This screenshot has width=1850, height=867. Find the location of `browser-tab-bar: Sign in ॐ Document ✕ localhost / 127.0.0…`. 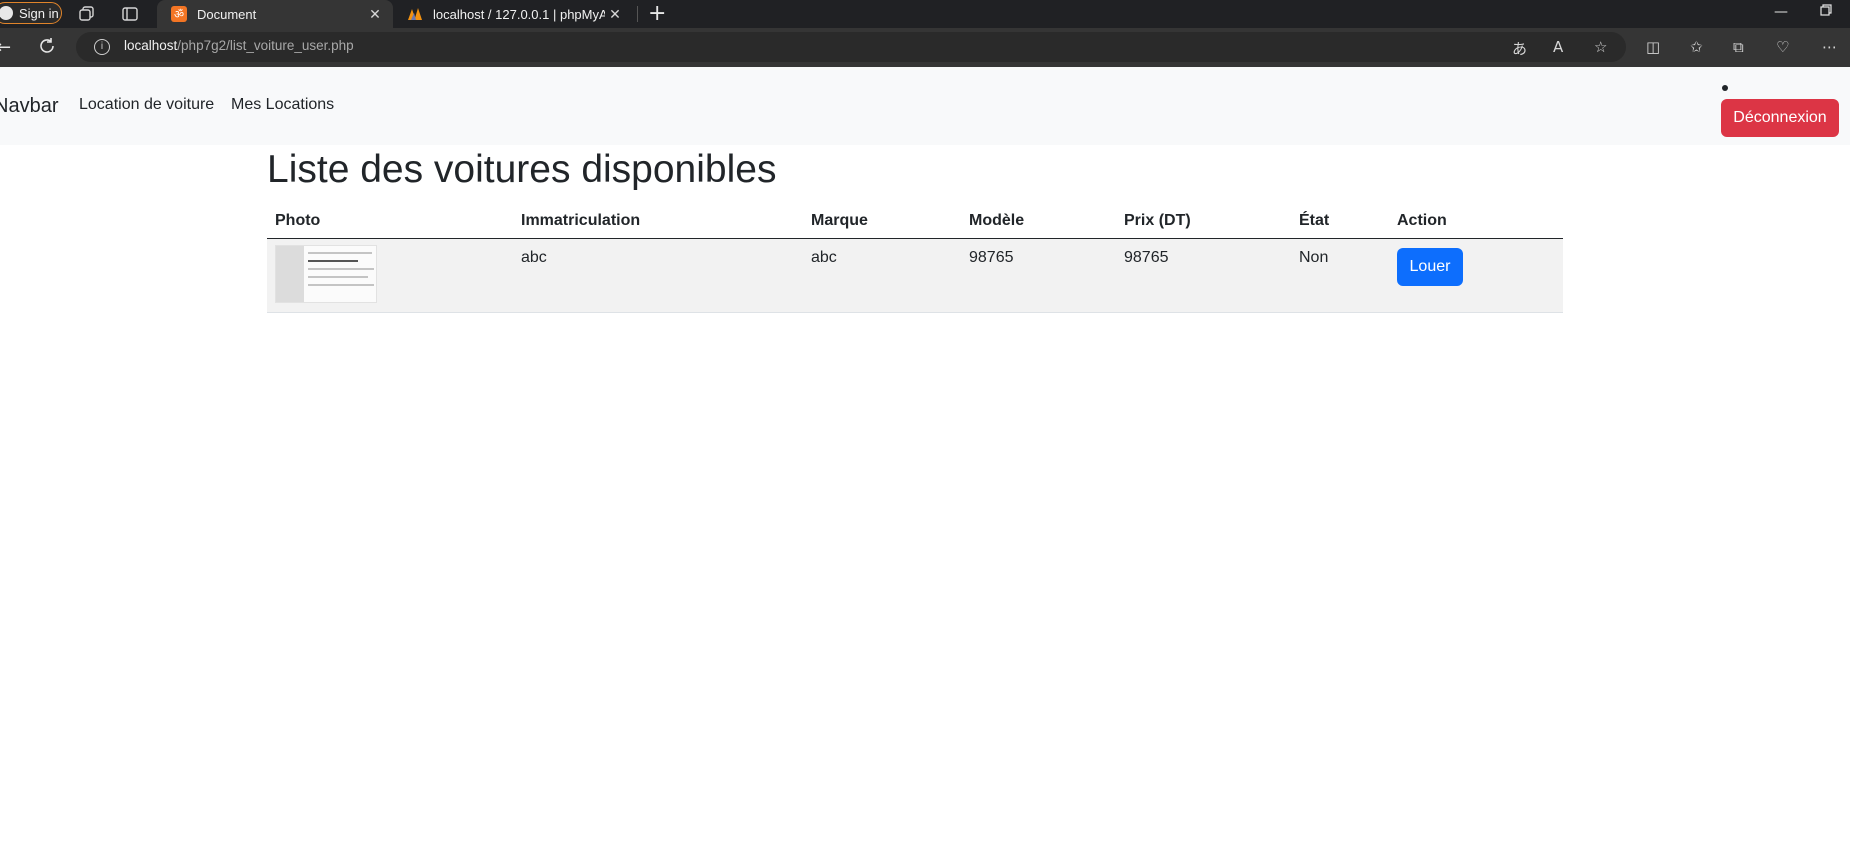

browser-tab-bar: Sign in ॐ Document ✕ localhost / 127.0.0… is located at coordinates (925, 14).